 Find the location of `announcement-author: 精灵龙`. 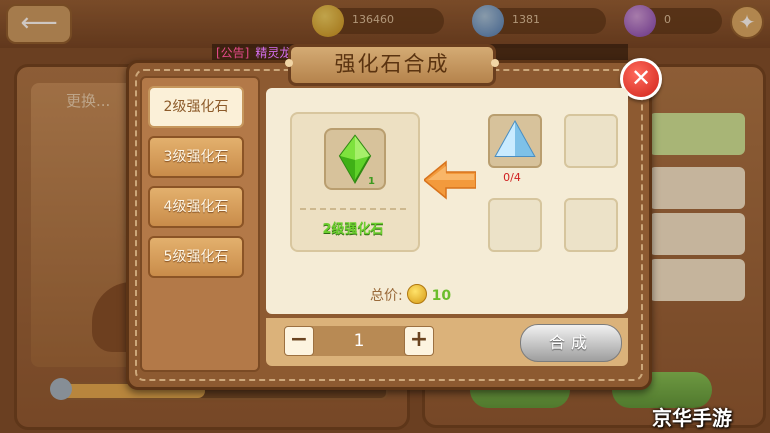

announcement-author: 精灵龙 is located at coordinates (273, 53).